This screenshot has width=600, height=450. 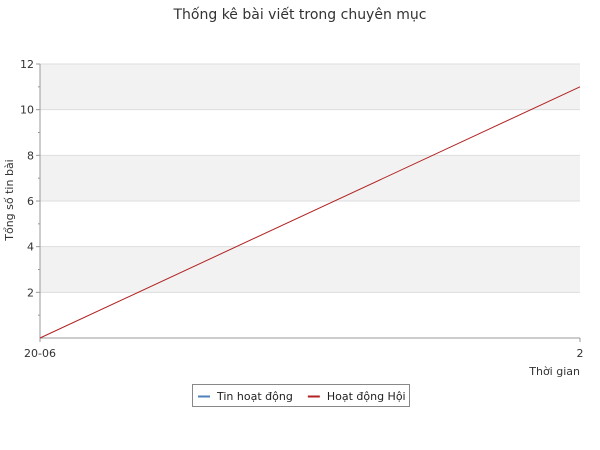 I want to click on y-axis-ticks: 2 4 6 8 10 12, so click(x=30, y=187).